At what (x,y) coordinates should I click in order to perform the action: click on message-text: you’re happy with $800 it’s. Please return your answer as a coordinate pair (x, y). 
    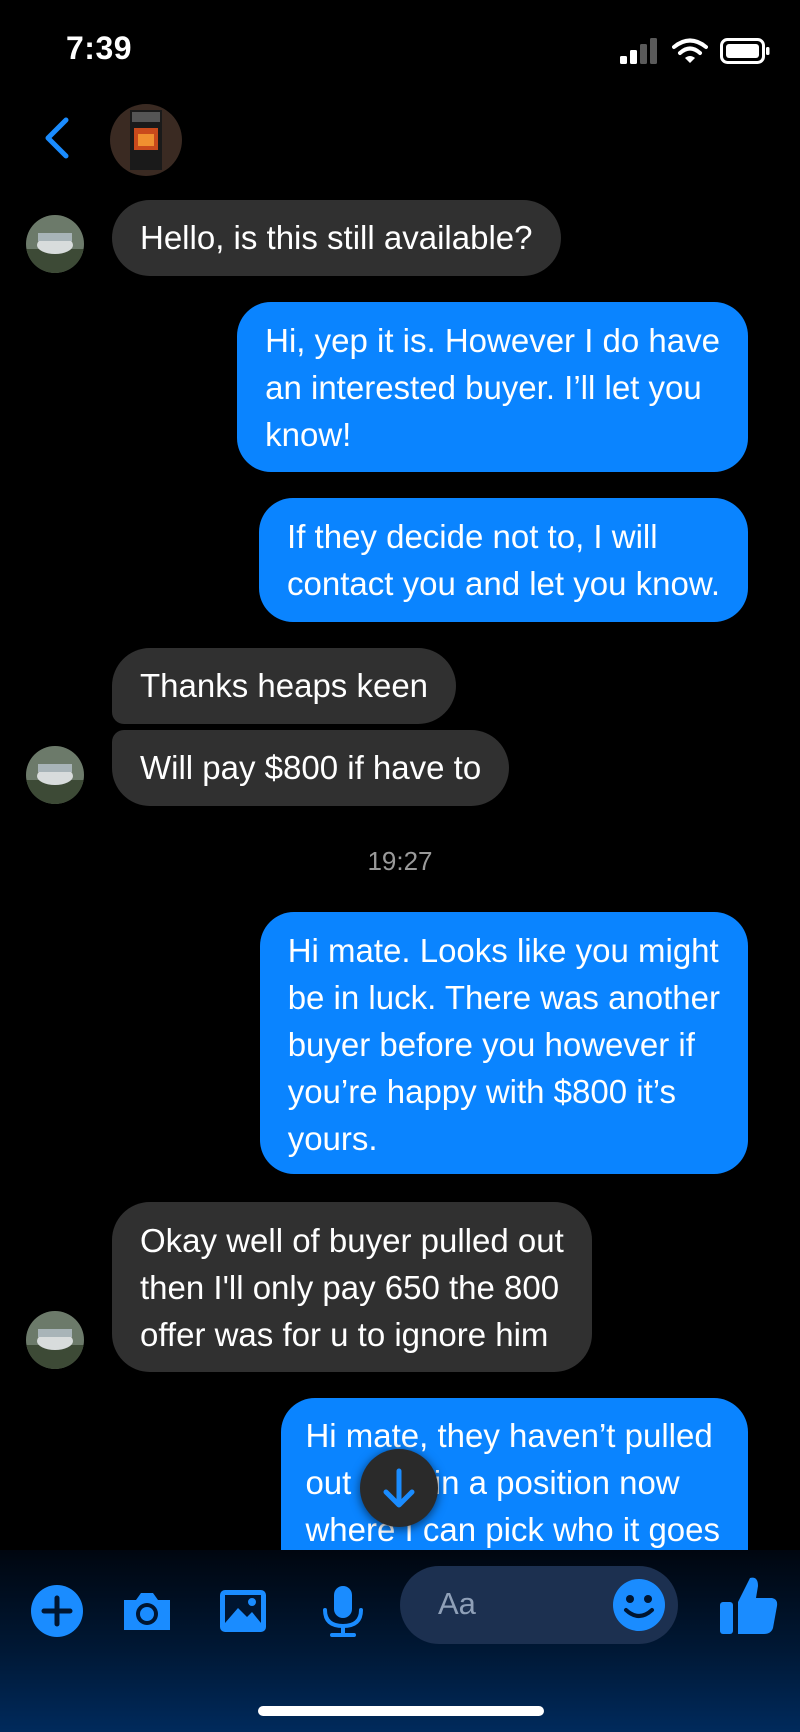
    Looking at the image, I should click on (481, 1091).